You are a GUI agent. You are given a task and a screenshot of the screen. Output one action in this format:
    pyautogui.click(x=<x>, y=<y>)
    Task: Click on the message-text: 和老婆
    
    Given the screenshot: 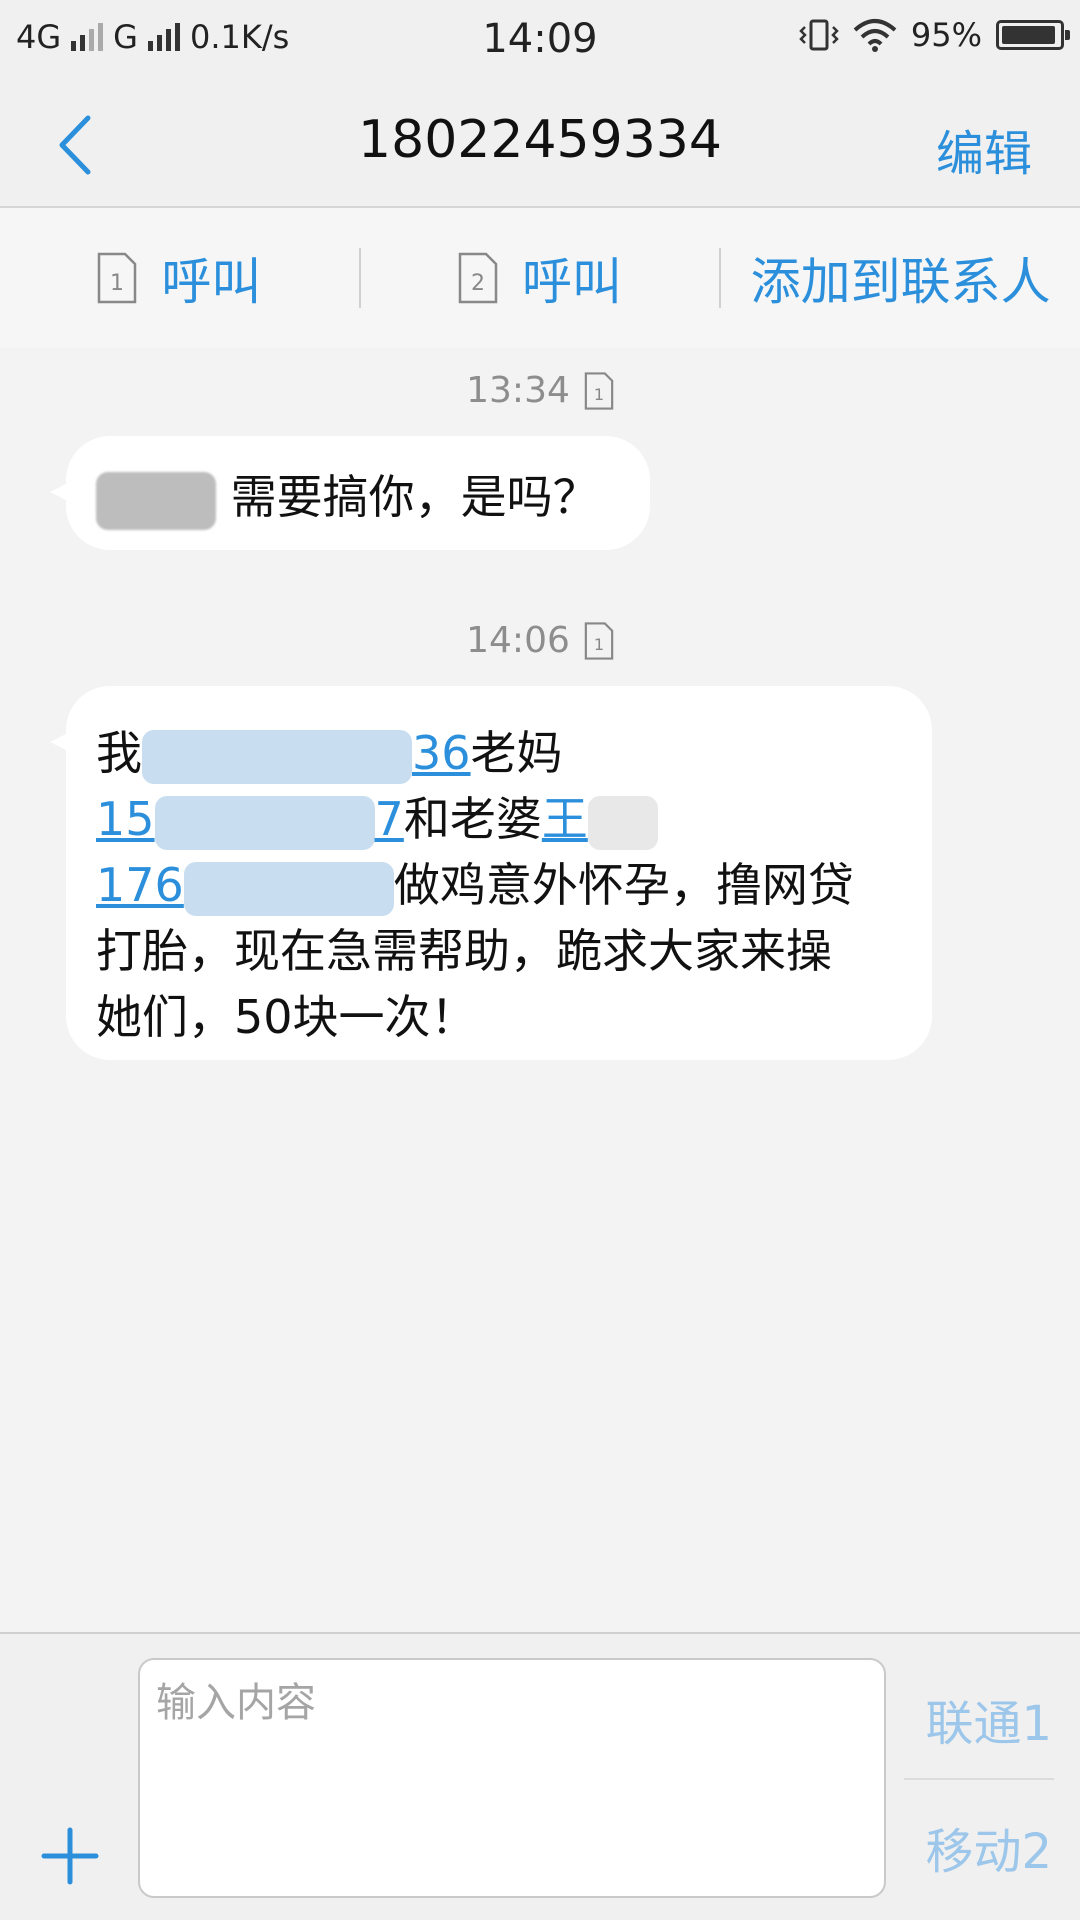 What is the action you would take?
    pyautogui.click(x=472, y=819)
    